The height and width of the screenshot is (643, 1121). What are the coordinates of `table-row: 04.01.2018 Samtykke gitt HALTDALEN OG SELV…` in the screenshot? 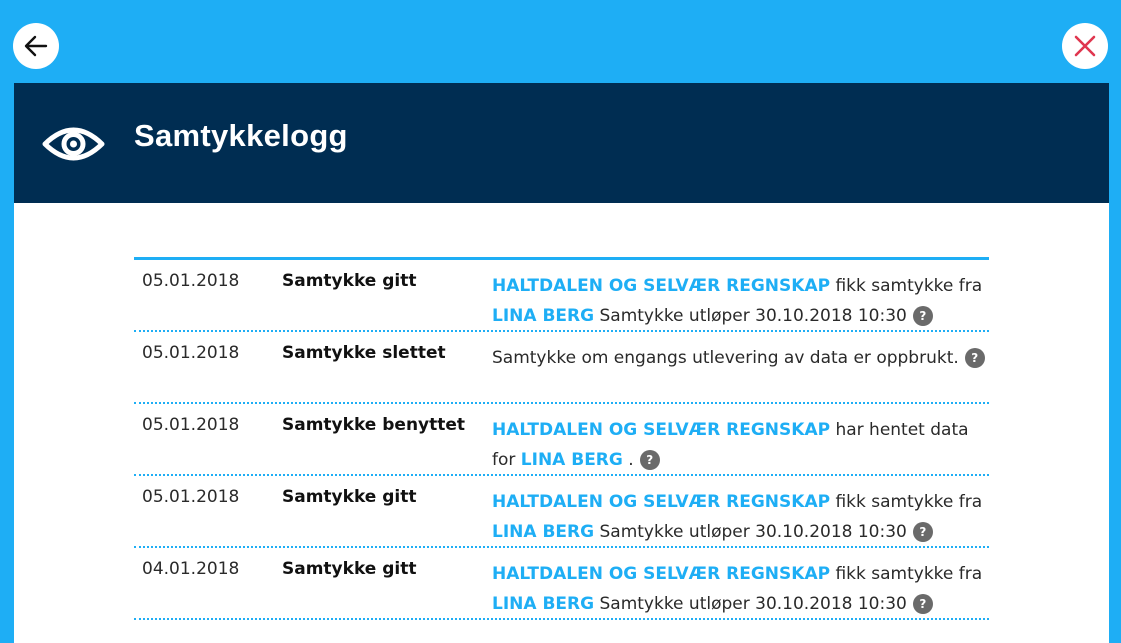 It's located at (561, 584).